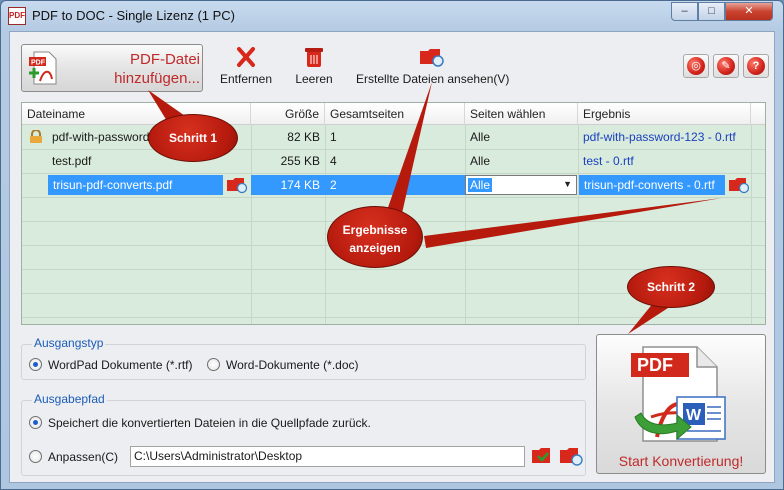 The width and height of the screenshot is (784, 490). What do you see at coordinates (333, 161) in the screenshot?
I see `cell-pages: 4` at bounding box center [333, 161].